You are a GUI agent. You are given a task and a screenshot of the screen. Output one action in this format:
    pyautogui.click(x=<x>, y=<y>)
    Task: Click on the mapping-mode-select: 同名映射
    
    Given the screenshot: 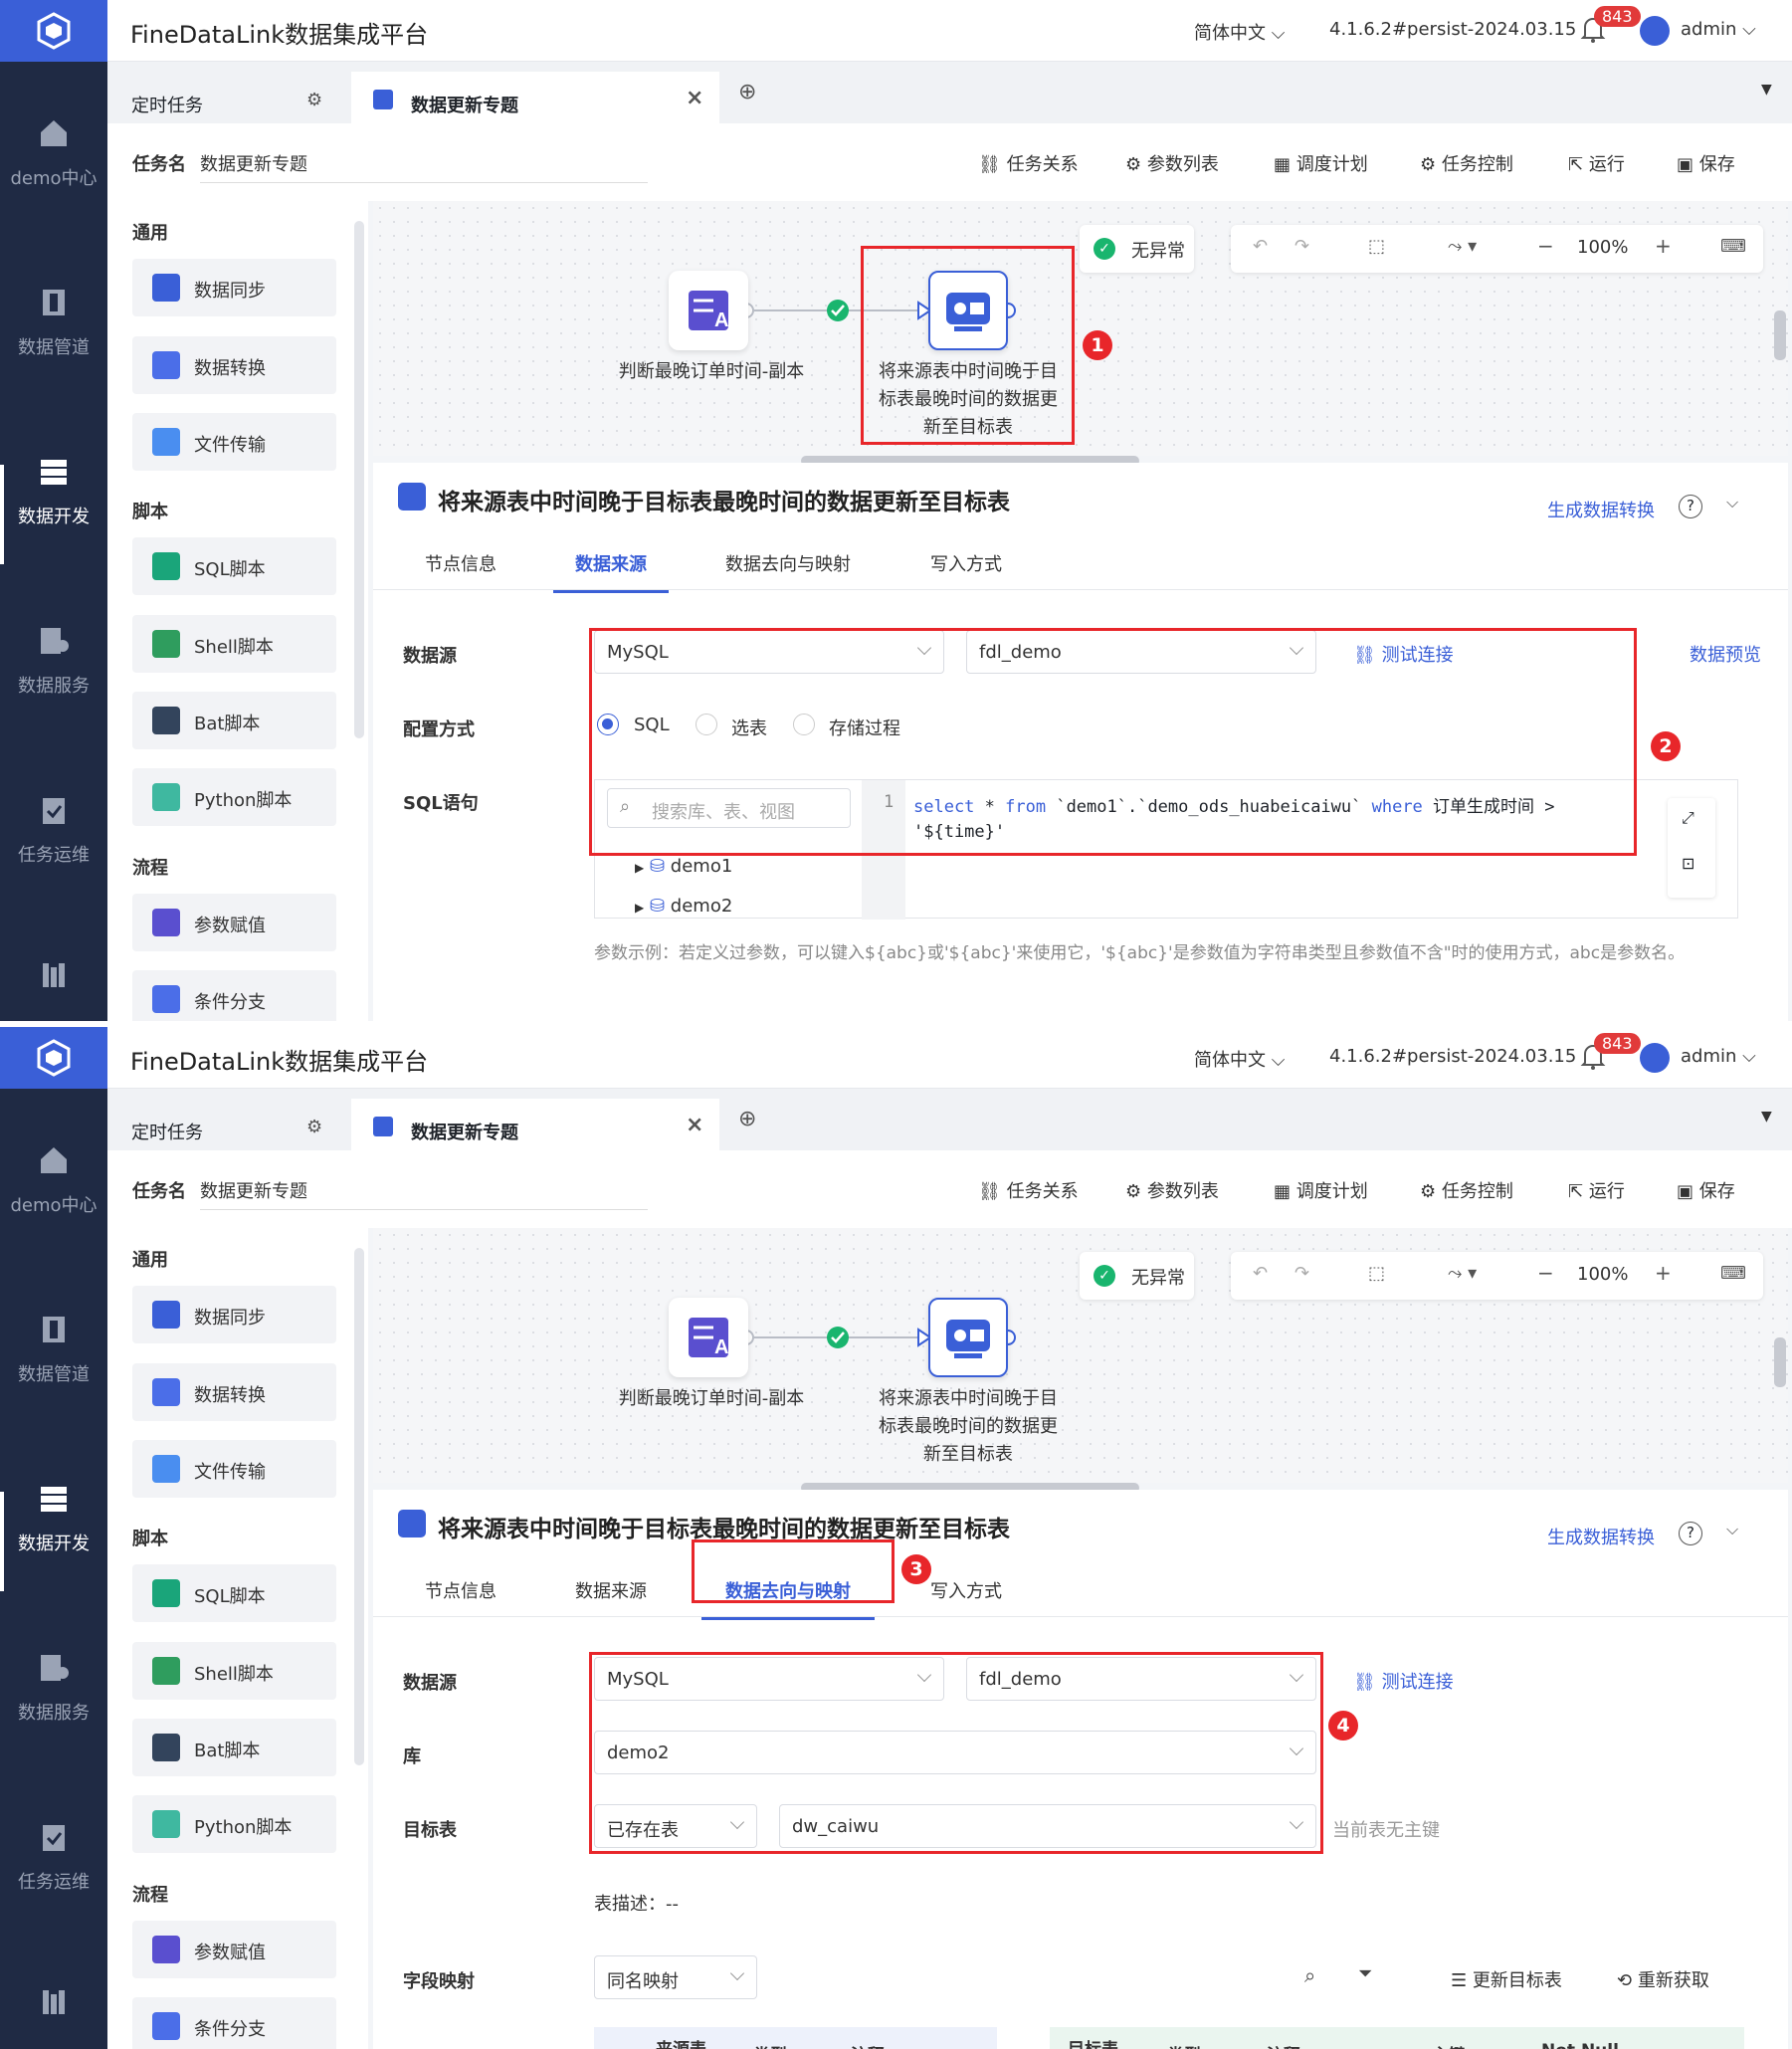 What is the action you would take?
    pyautogui.click(x=675, y=1977)
    